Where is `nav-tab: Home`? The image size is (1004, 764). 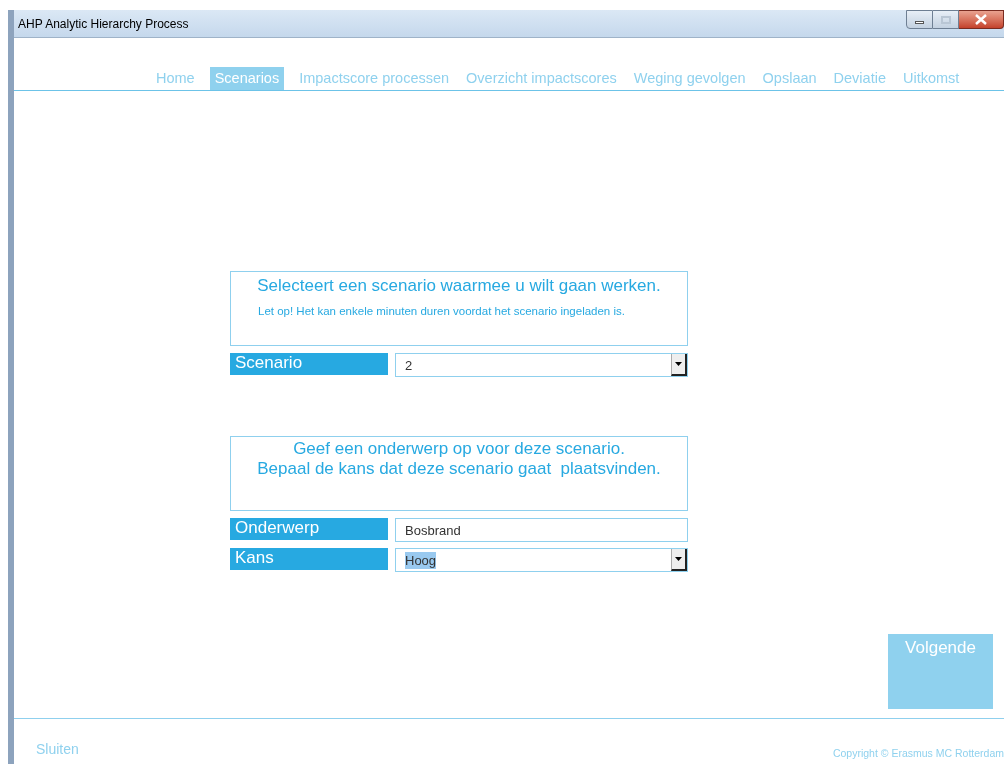
nav-tab: Home is located at coordinates (175, 78).